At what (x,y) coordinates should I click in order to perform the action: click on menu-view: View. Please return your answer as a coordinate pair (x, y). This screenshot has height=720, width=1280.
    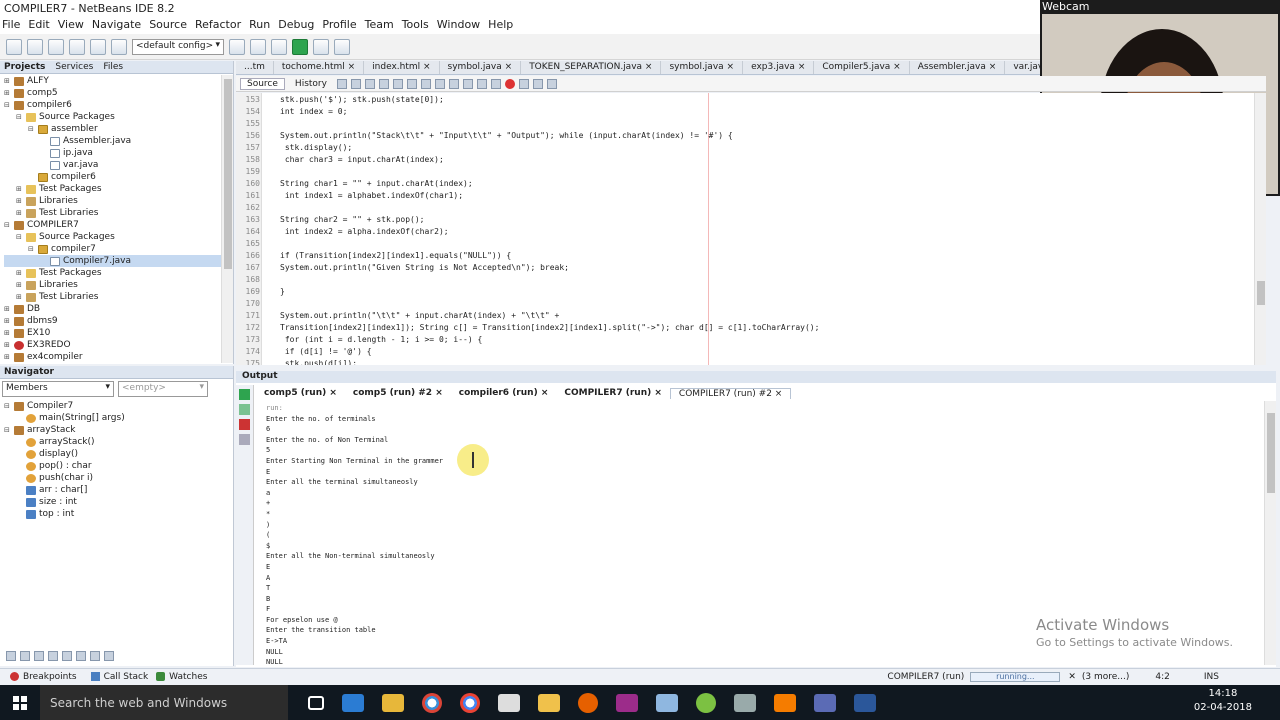
    Looking at the image, I should click on (71, 25).